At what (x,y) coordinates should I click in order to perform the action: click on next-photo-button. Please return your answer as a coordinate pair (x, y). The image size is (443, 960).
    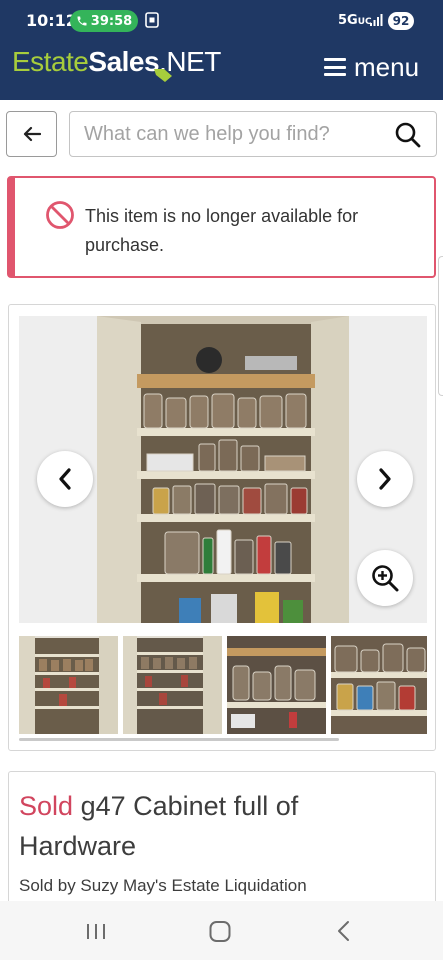
    Looking at the image, I should click on (385, 479).